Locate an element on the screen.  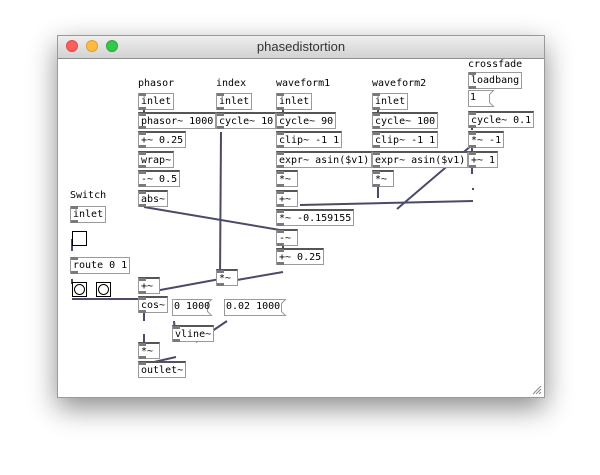
inlet-index-object: inlet is located at coordinates (234, 101).